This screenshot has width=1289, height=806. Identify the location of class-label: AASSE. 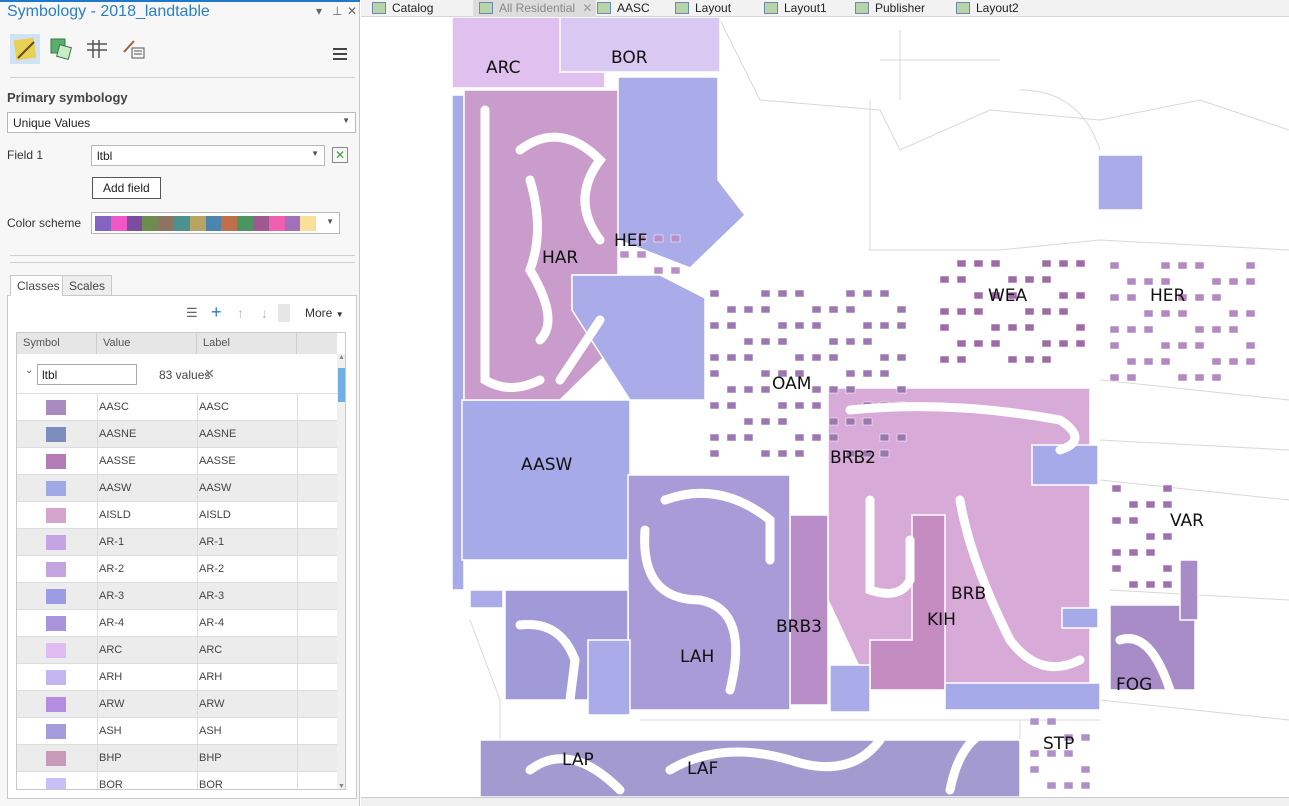
(217, 461).